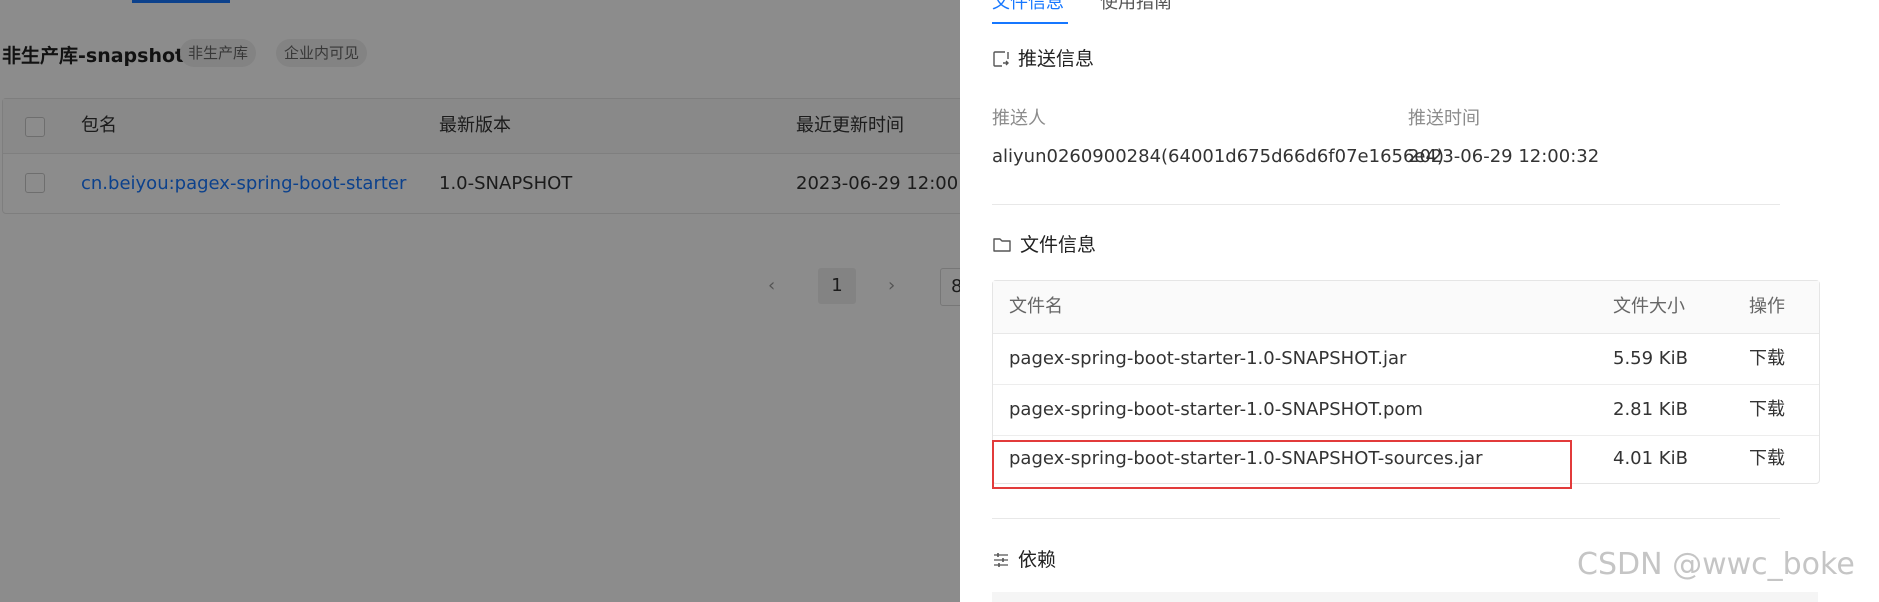 This screenshot has width=1879, height=602. Describe the element at coordinates (1650, 409) in the screenshot. I see `file-size: 2.81 KiB` at that location.